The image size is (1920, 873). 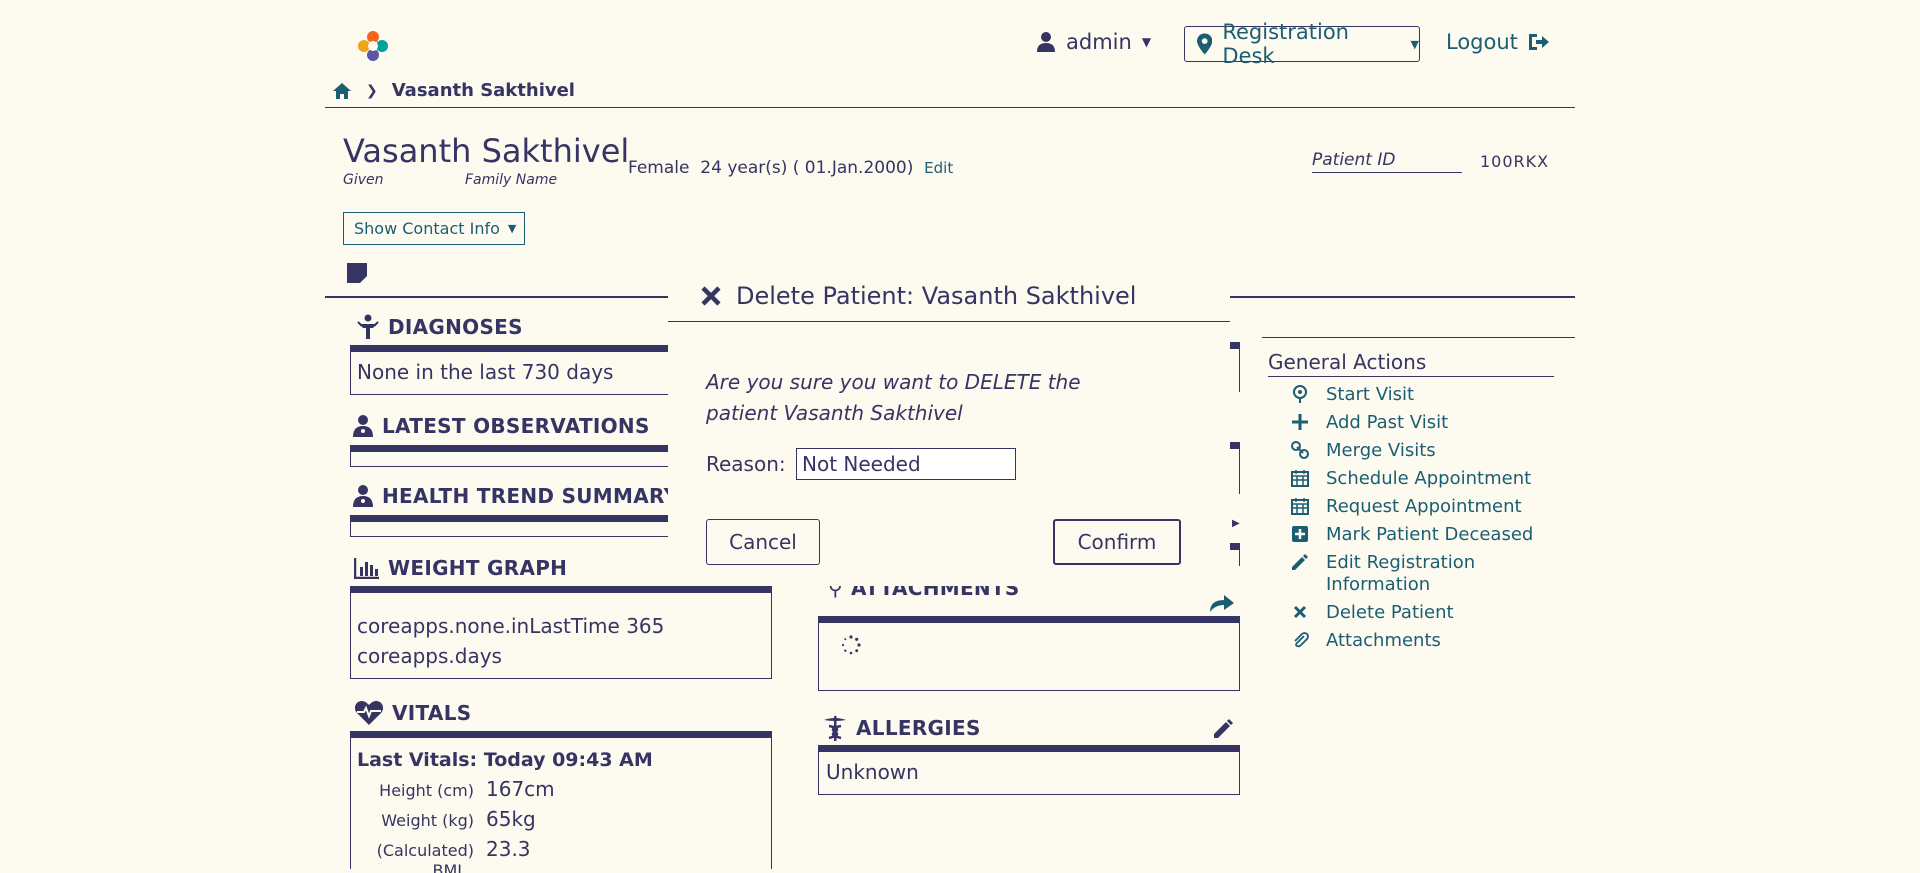 I want to click on vitals-bar, so click(x=561, y=734).